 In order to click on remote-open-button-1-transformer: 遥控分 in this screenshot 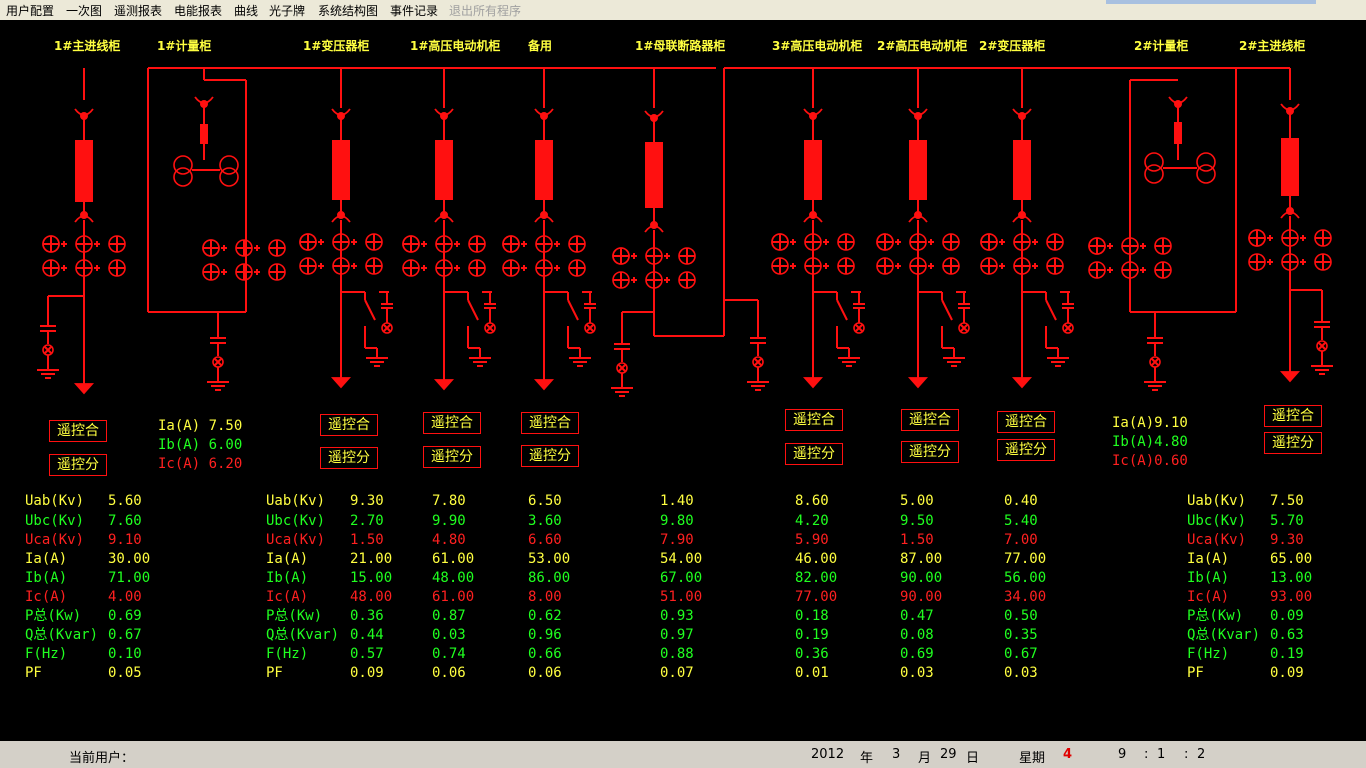, I will do `click(349, 458)`.